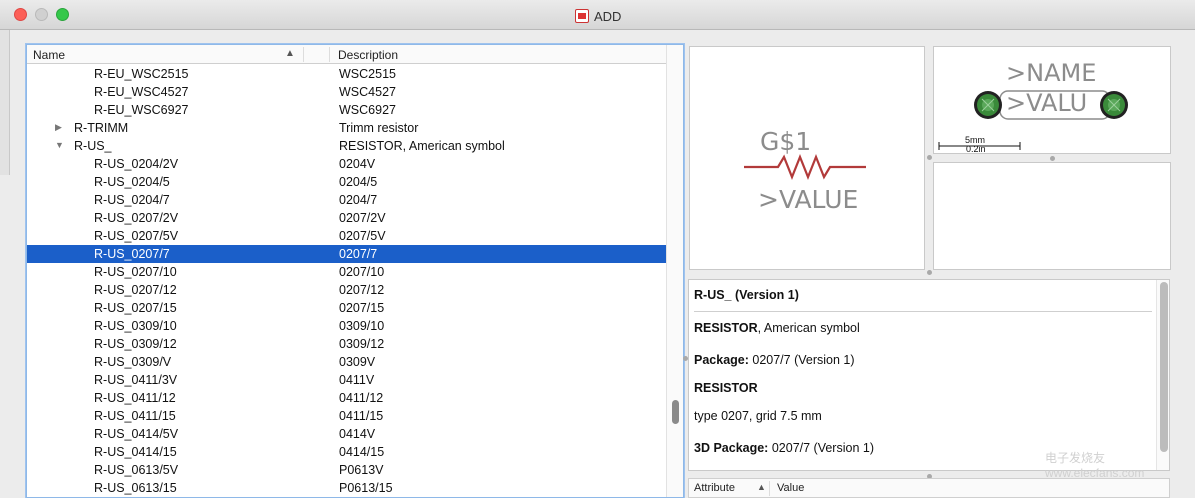 The height and width of the screenshot is (498, 1195). What do you see at coordinates (346, 74) in the screenshot?
I see `tree-row: R-EU_WSC2515 WSC2515` at bounding box center [346, 74].